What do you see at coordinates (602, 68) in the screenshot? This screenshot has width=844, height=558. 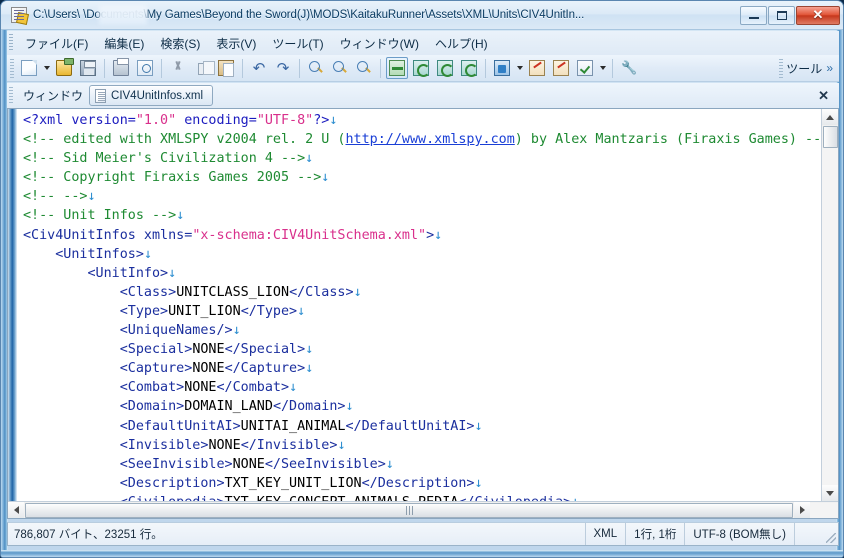 I see `check-dropdown-button` at bounding box center [602, 68].